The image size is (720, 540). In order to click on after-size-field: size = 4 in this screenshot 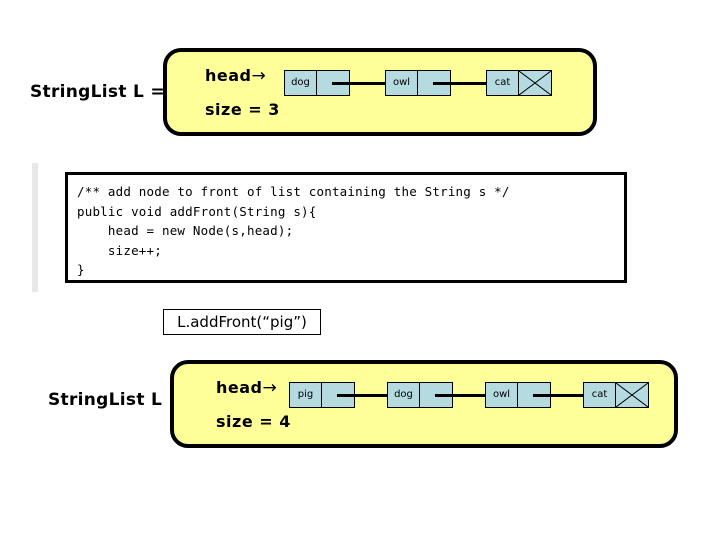, I will do `click(253, 421)`.